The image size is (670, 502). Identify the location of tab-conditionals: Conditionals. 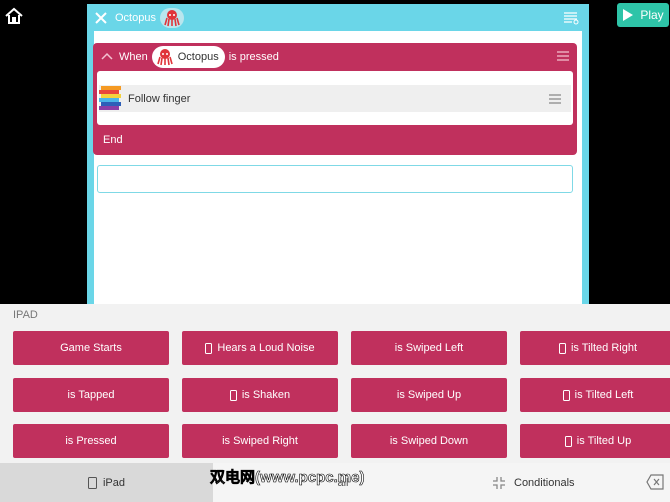
(552, 482).